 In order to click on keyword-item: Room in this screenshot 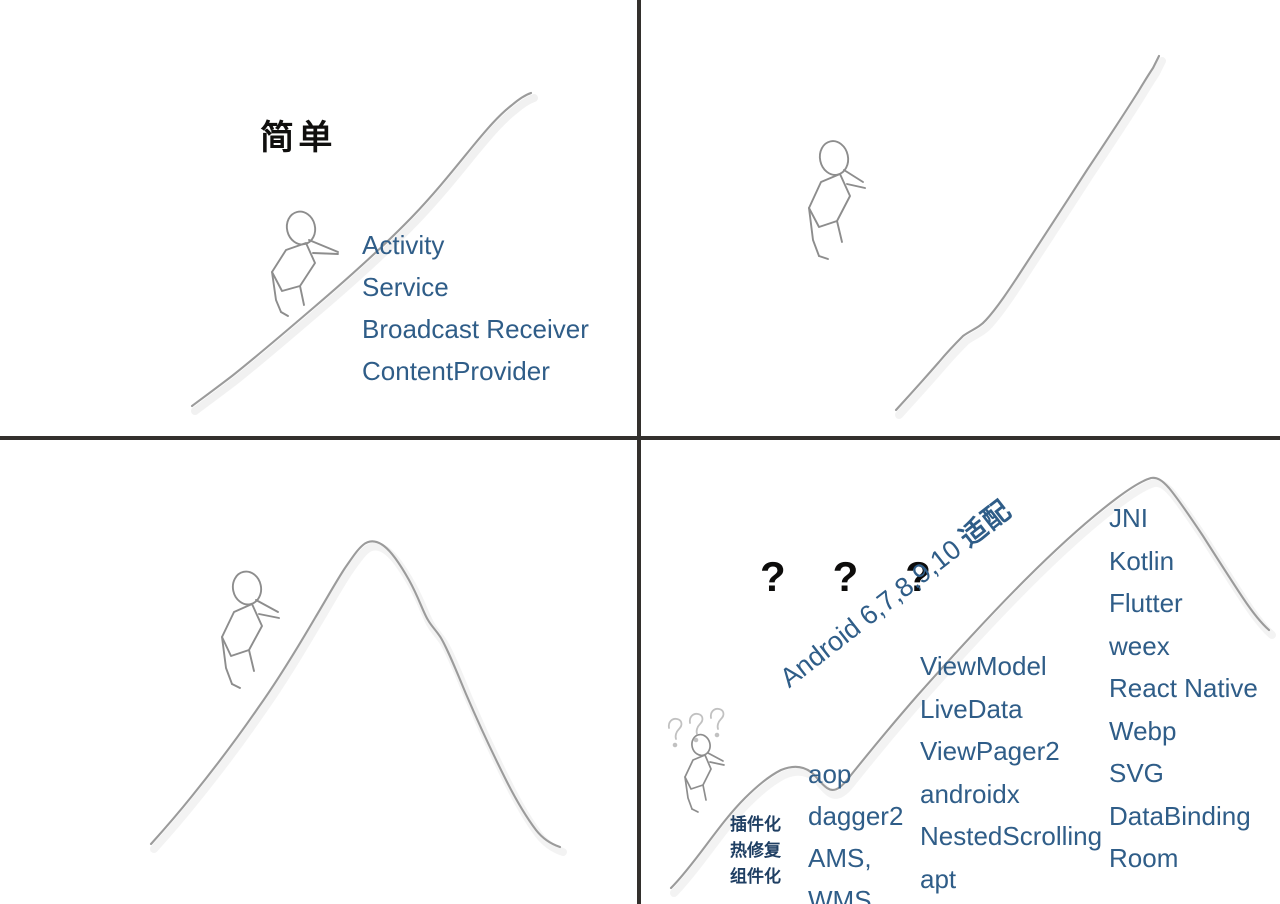, I will do `click(1144, 858)`.